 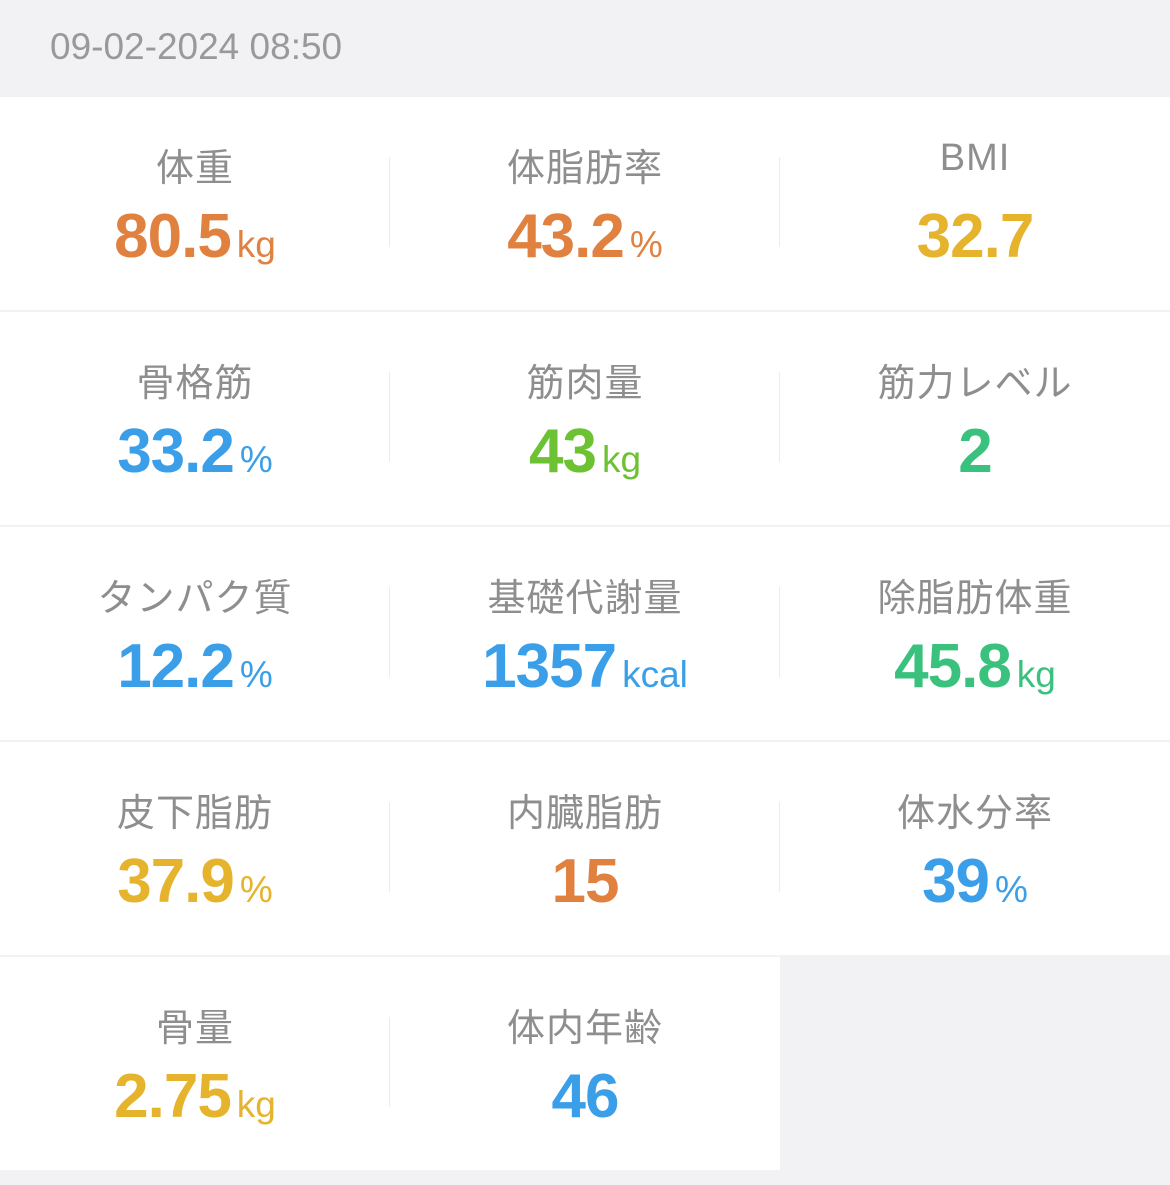 I want to click on metric-label: 筋肉量, so click(x=585, y=384).